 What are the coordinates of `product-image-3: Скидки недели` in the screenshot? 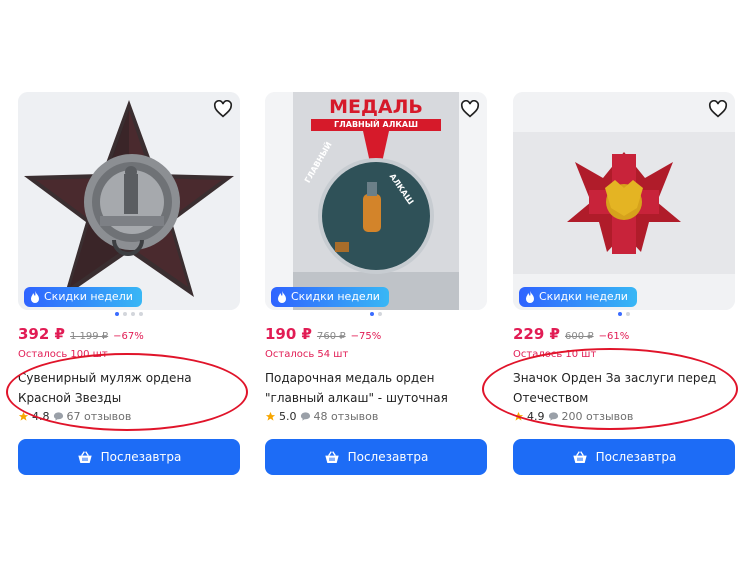 It's located at (624, 201).